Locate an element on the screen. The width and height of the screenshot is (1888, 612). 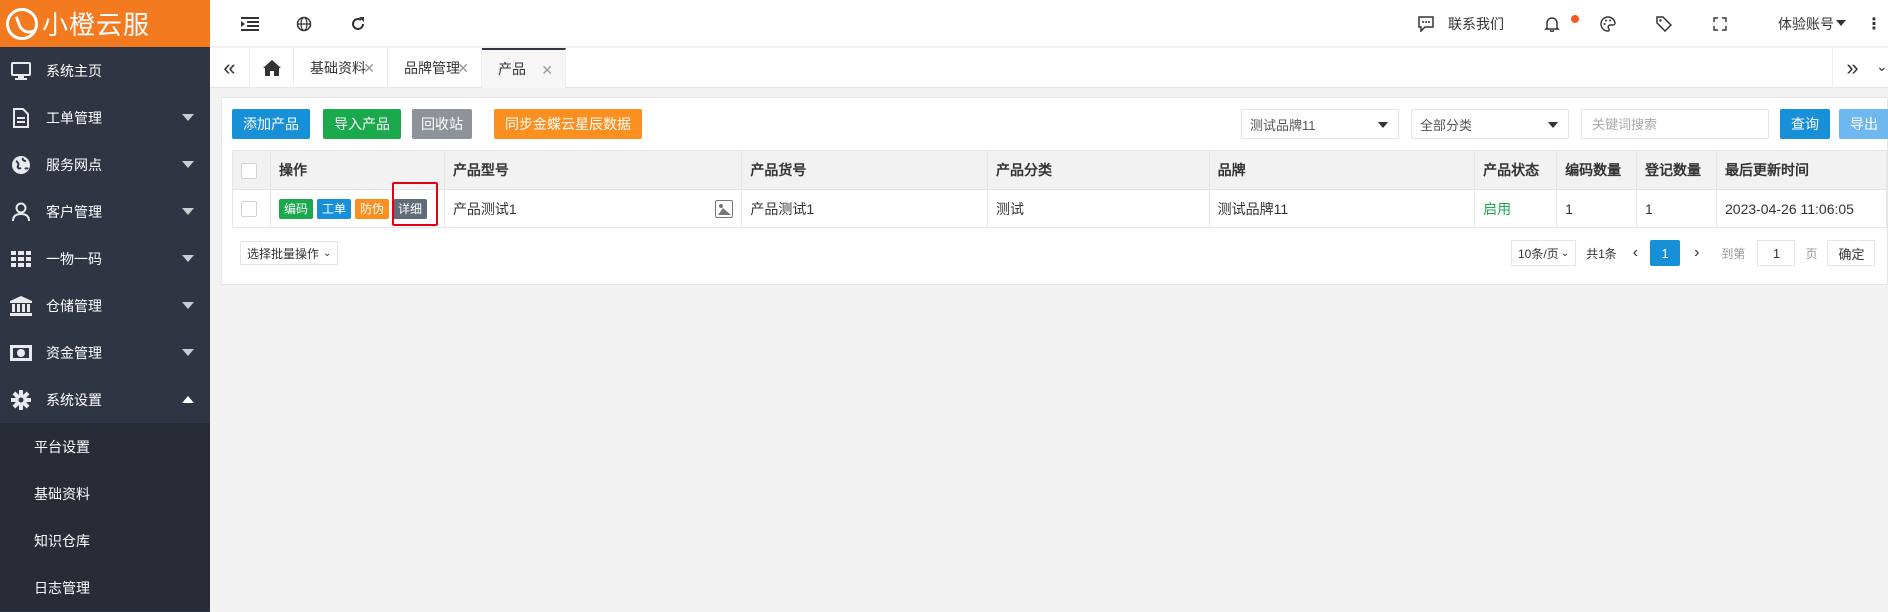
contact-link: 联系我们 is located at coordinates (1476, 24).